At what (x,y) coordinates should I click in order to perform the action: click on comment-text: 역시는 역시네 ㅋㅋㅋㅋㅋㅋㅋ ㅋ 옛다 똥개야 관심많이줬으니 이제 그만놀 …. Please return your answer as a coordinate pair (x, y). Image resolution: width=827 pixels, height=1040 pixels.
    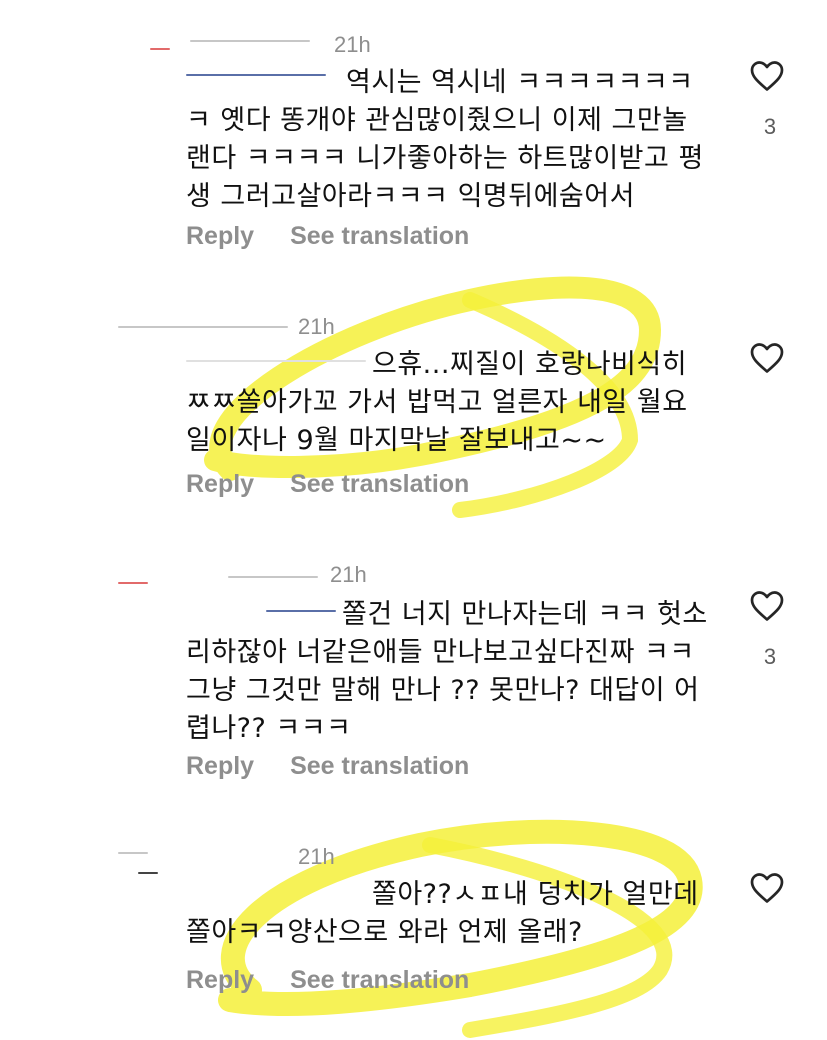
    Looking at the image, I should click on (445, 139).